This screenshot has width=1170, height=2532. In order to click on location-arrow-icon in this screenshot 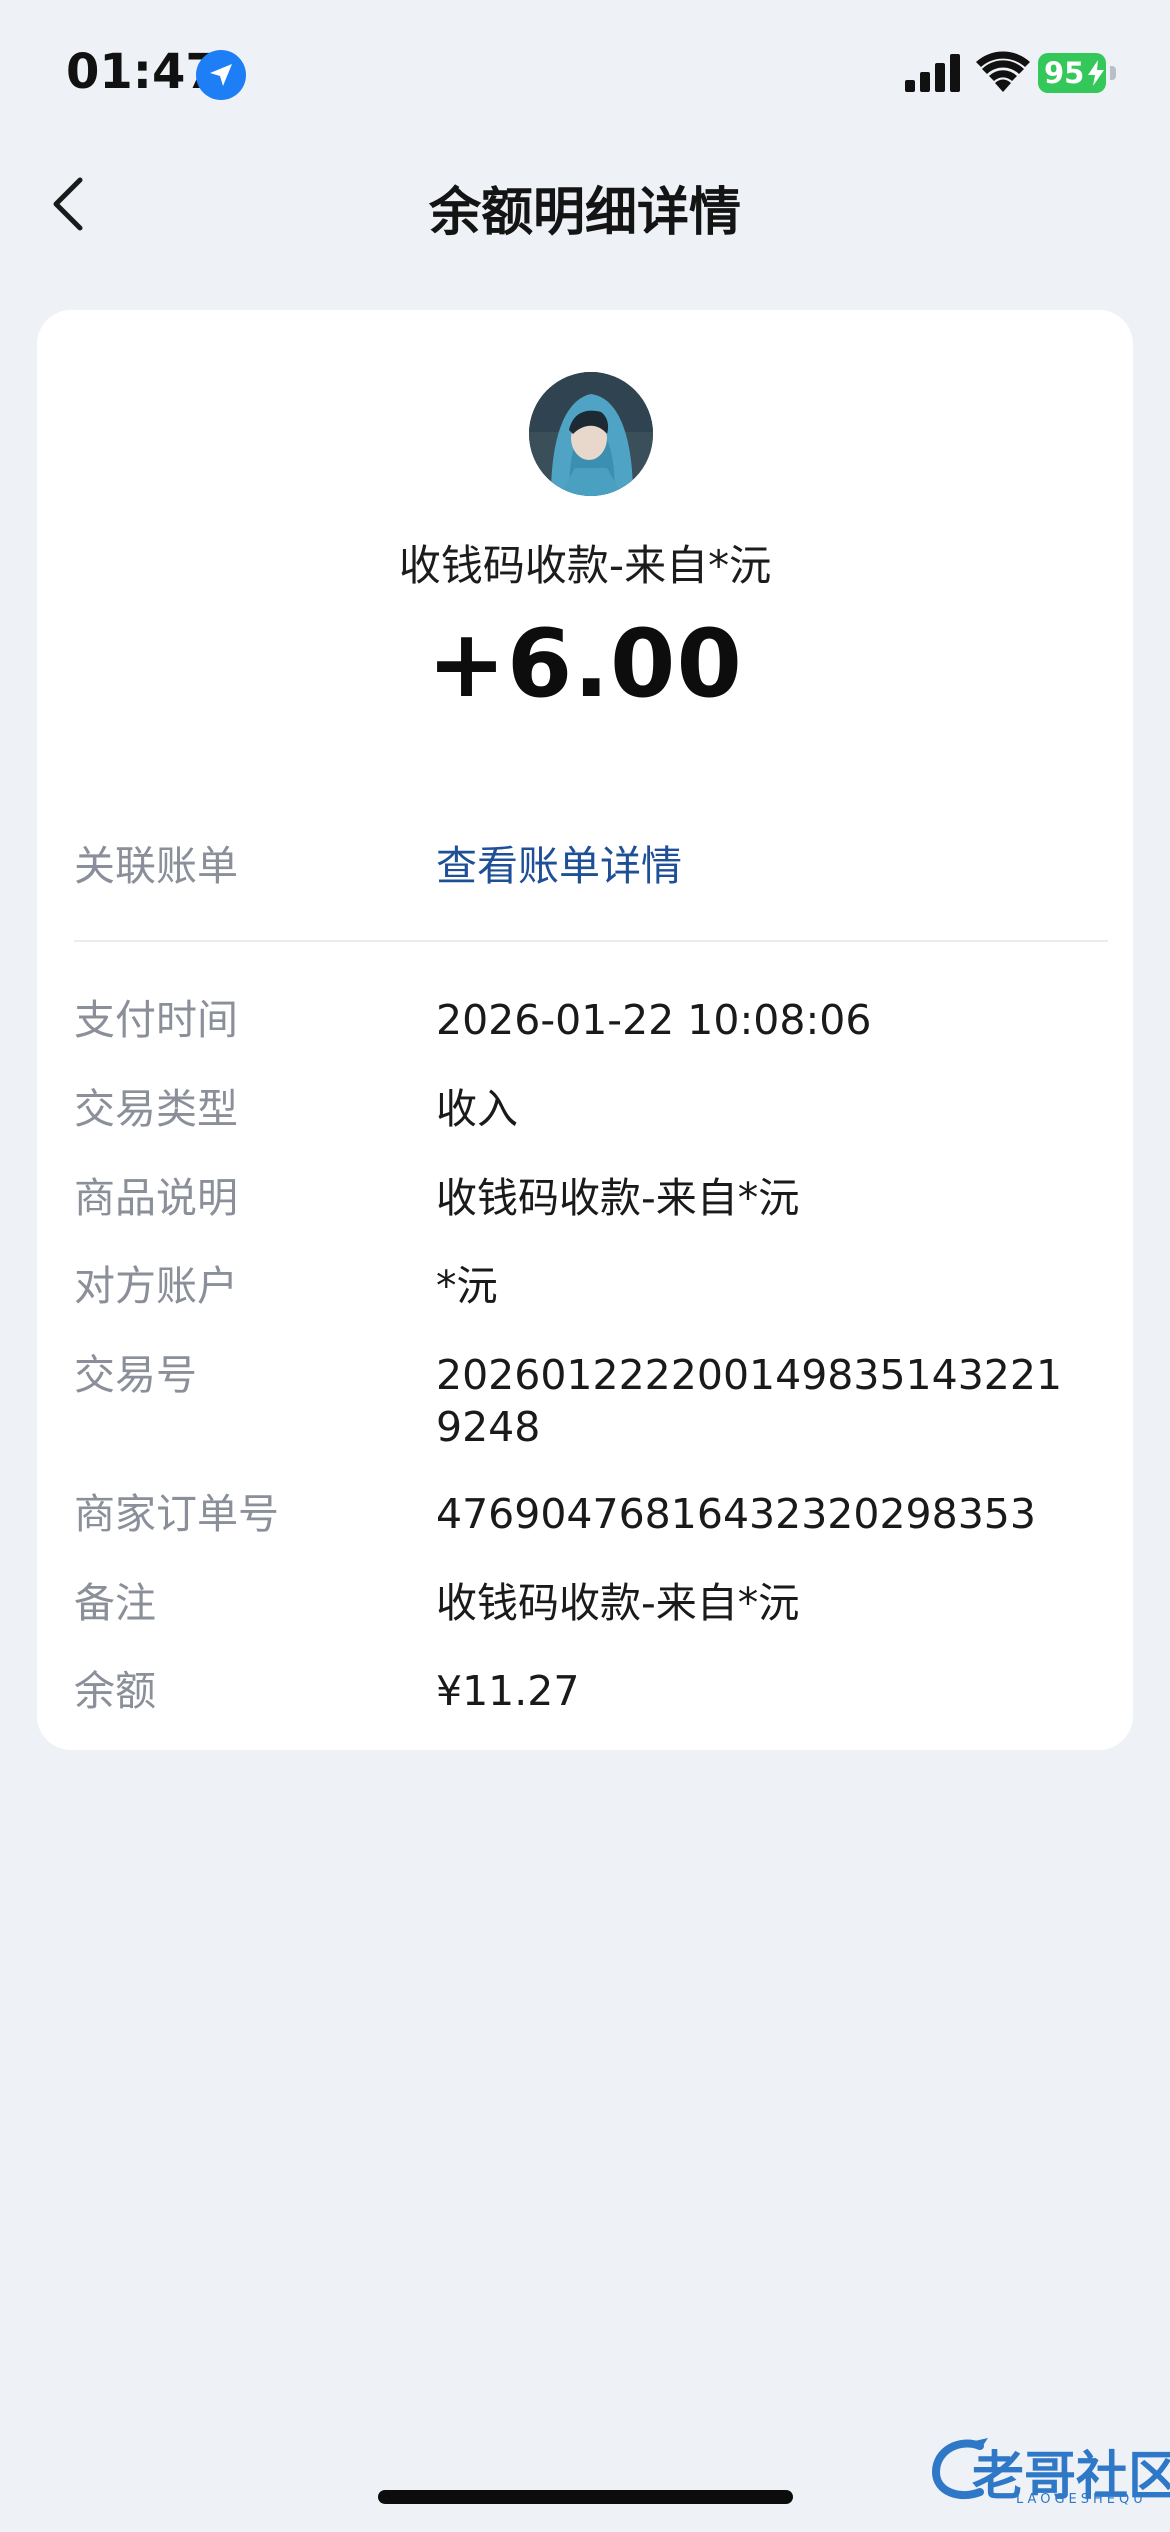, I will do `click(221, 75)`.